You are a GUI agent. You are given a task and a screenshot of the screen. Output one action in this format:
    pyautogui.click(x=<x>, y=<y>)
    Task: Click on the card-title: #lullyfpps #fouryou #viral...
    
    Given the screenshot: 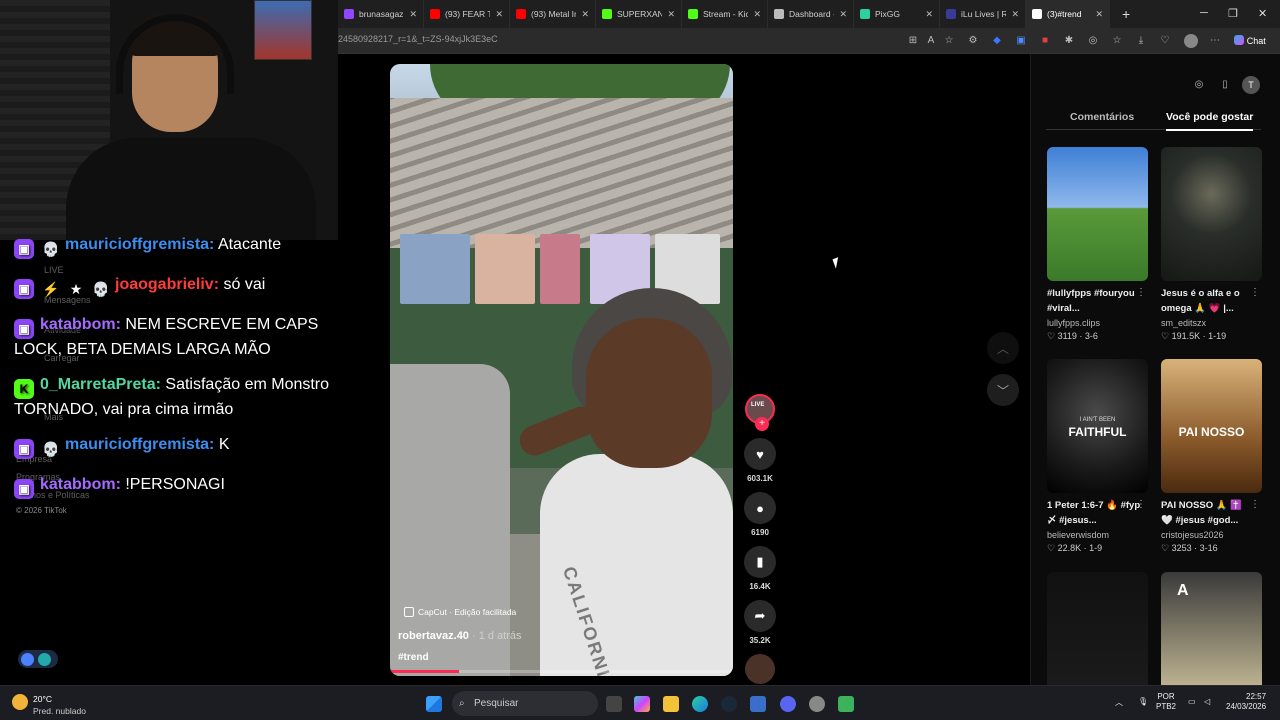 What is the action you would take?
    pyautogui.click(x=1097, y=301)
    